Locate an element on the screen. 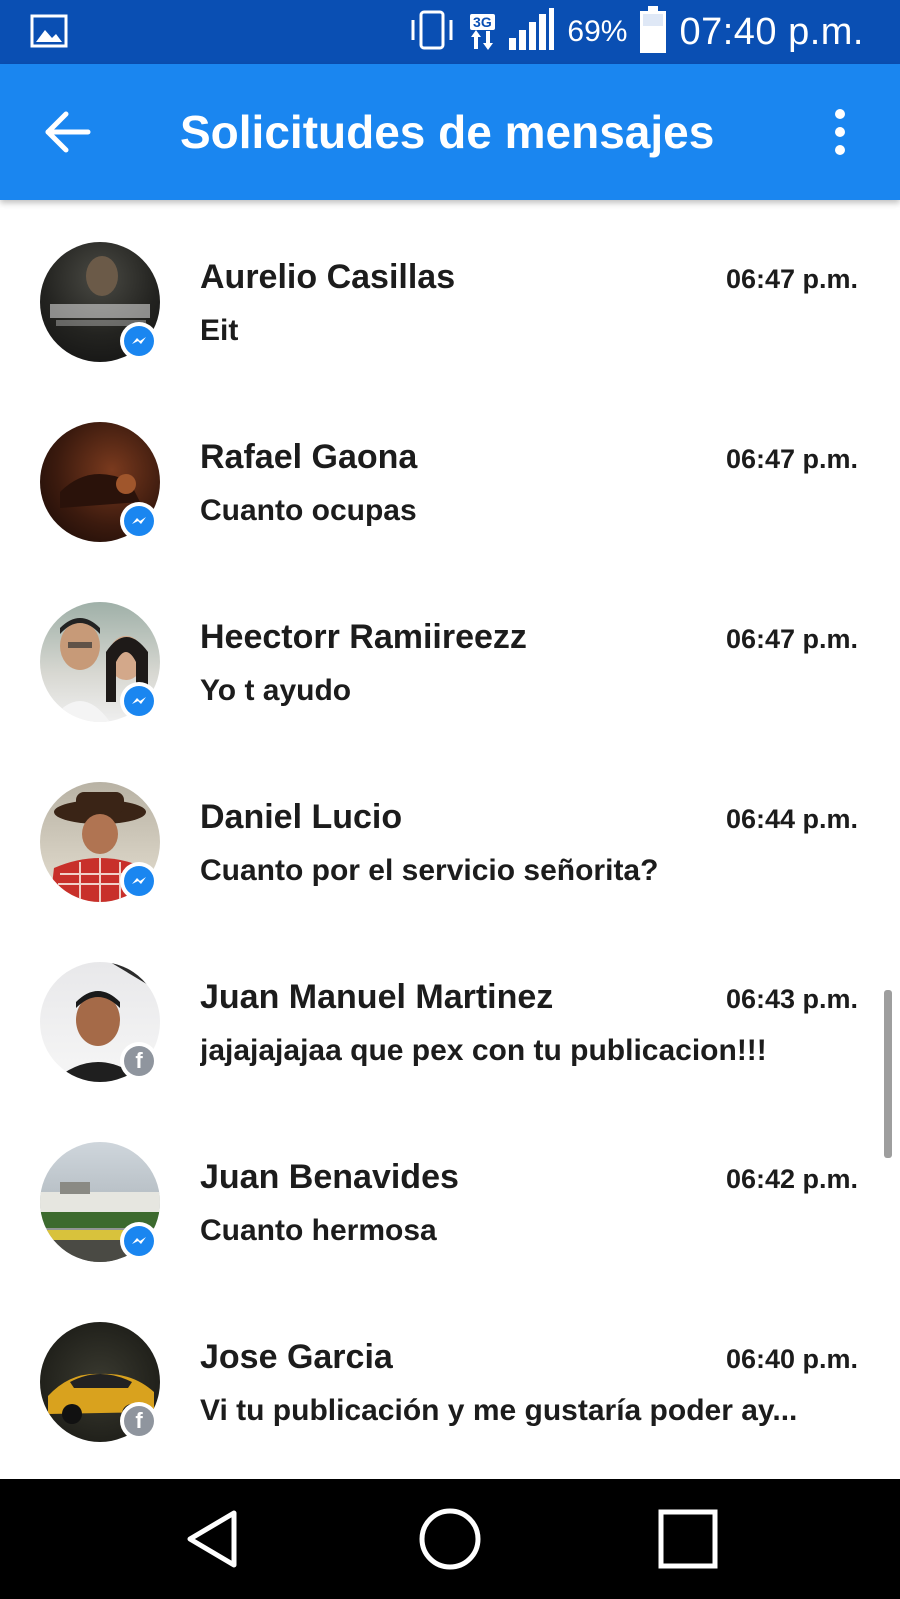  nav-recents-button is located at coordinates (688, 1539).